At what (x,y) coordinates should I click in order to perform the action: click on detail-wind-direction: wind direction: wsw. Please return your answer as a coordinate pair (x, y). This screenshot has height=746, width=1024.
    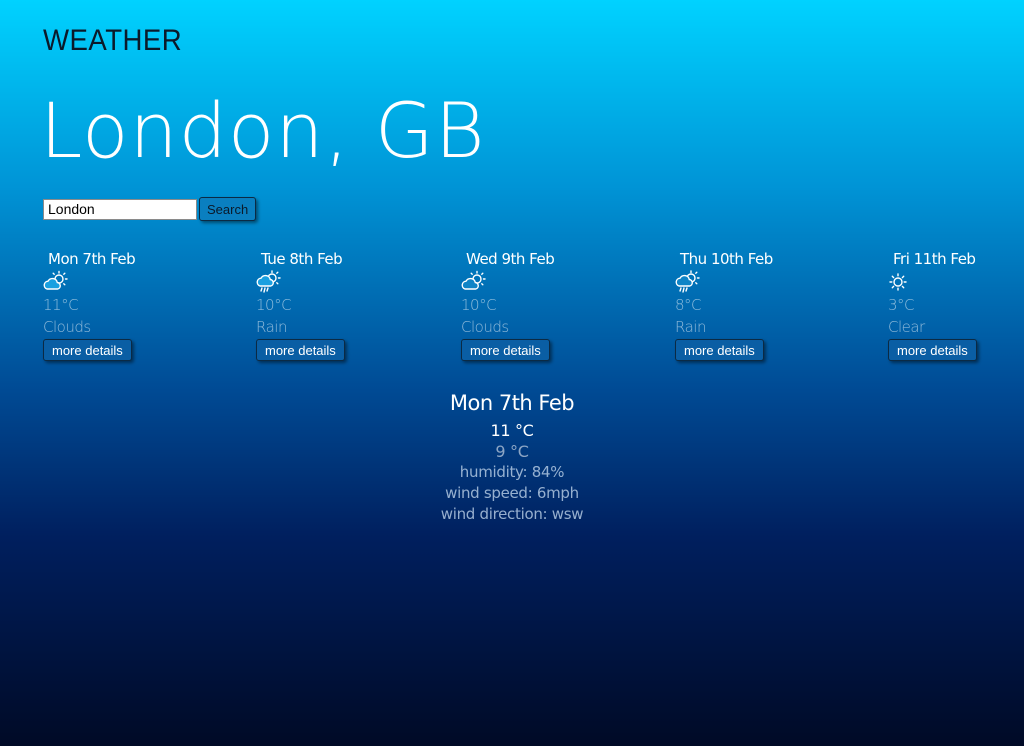
    Looking at the image, I should click on (512, 514).